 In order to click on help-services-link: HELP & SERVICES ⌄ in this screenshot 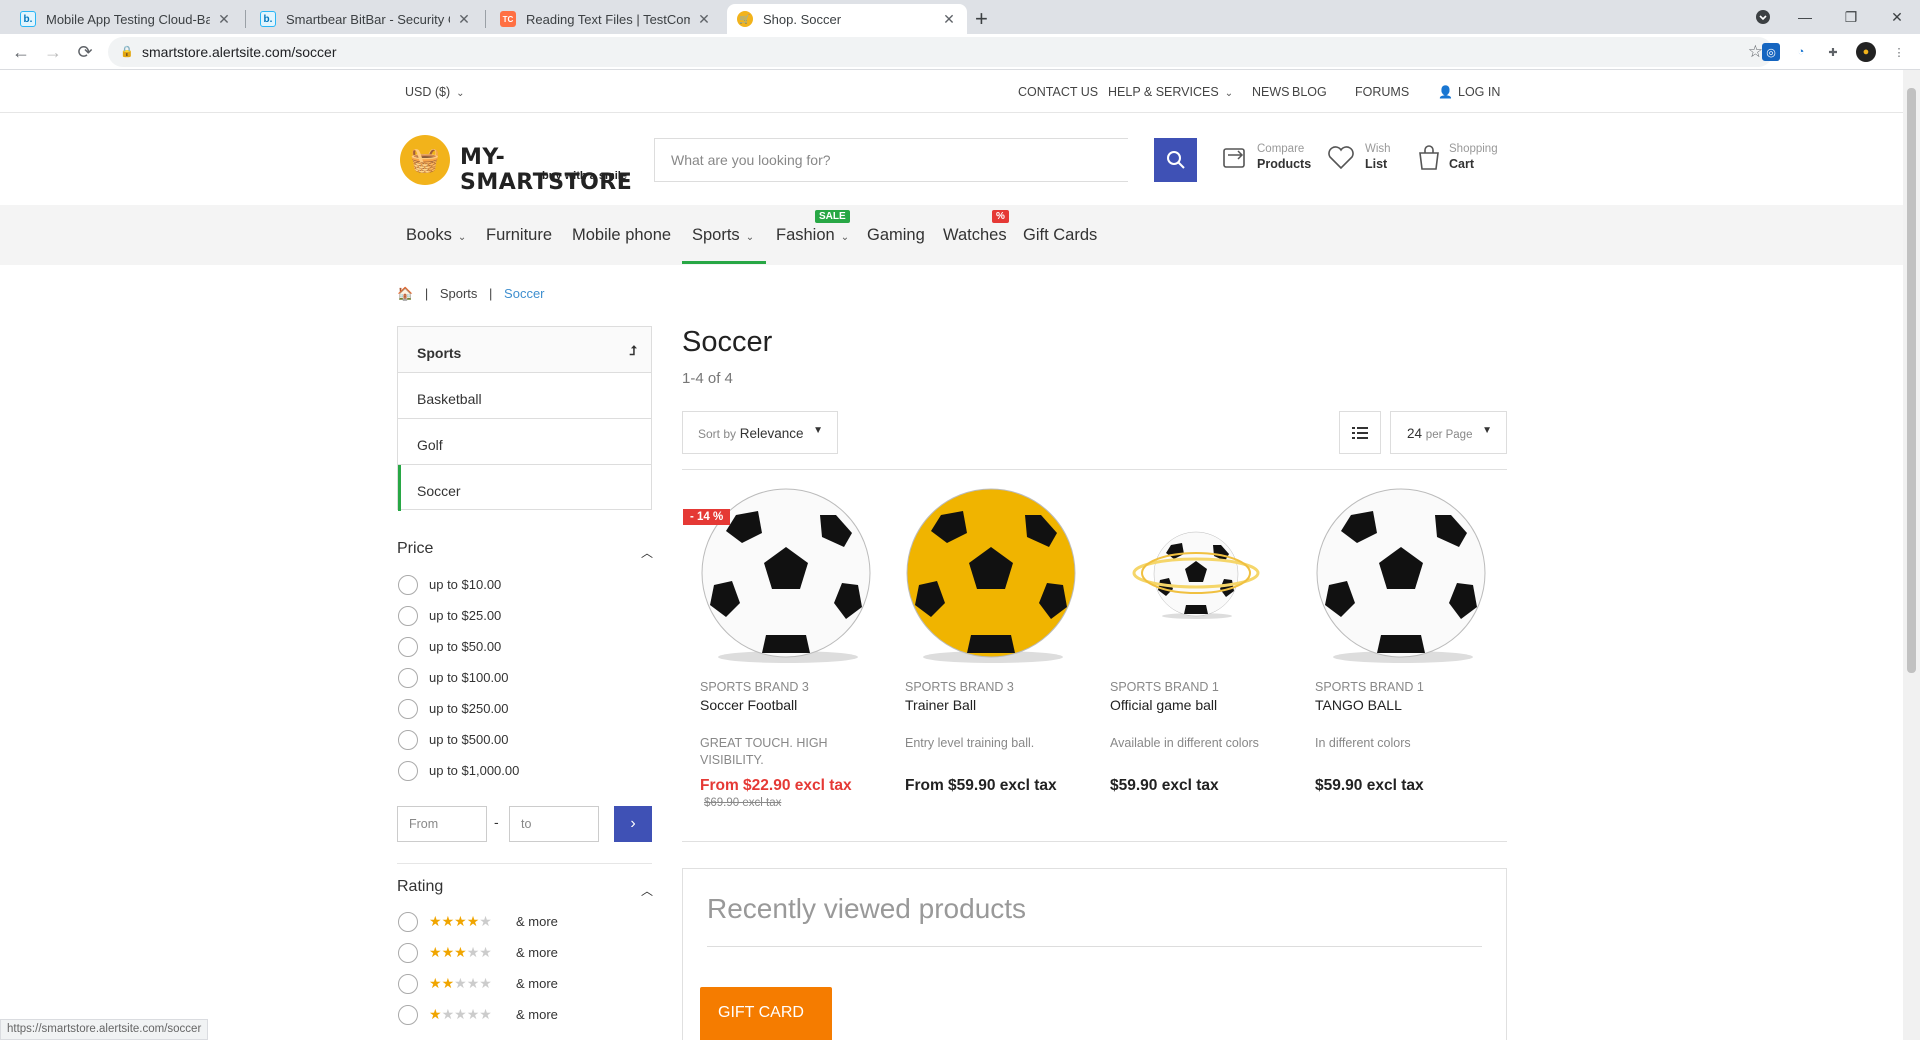, I will do `click(1170, 92)`.